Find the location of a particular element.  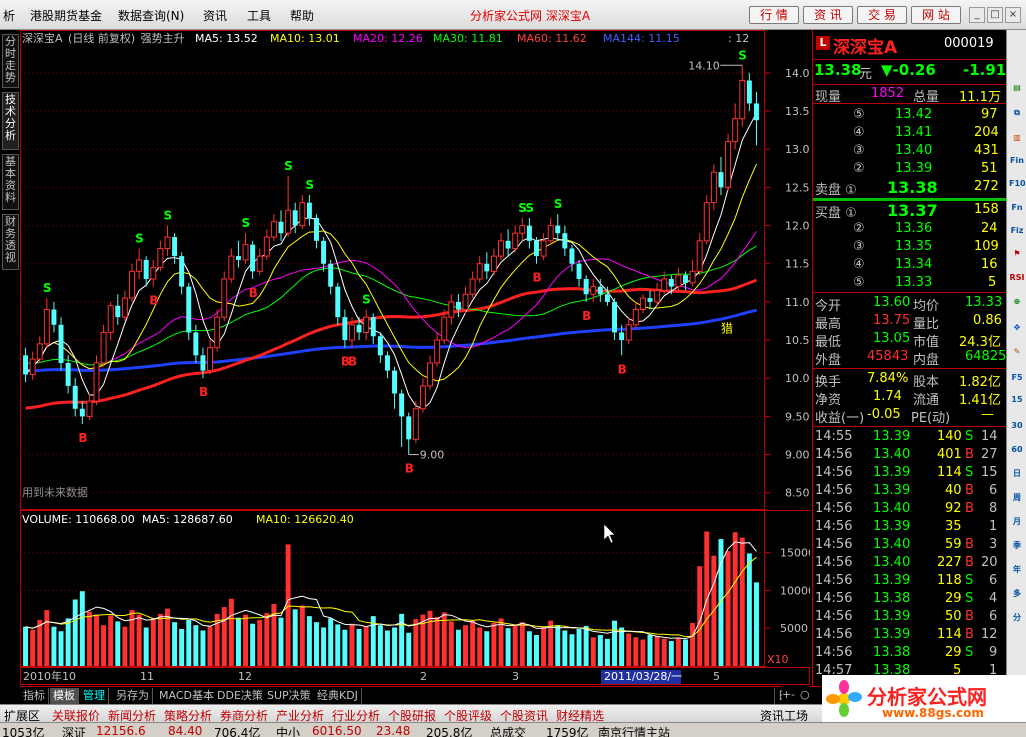

tick-count: 6 is located at coordinates (993, 580).